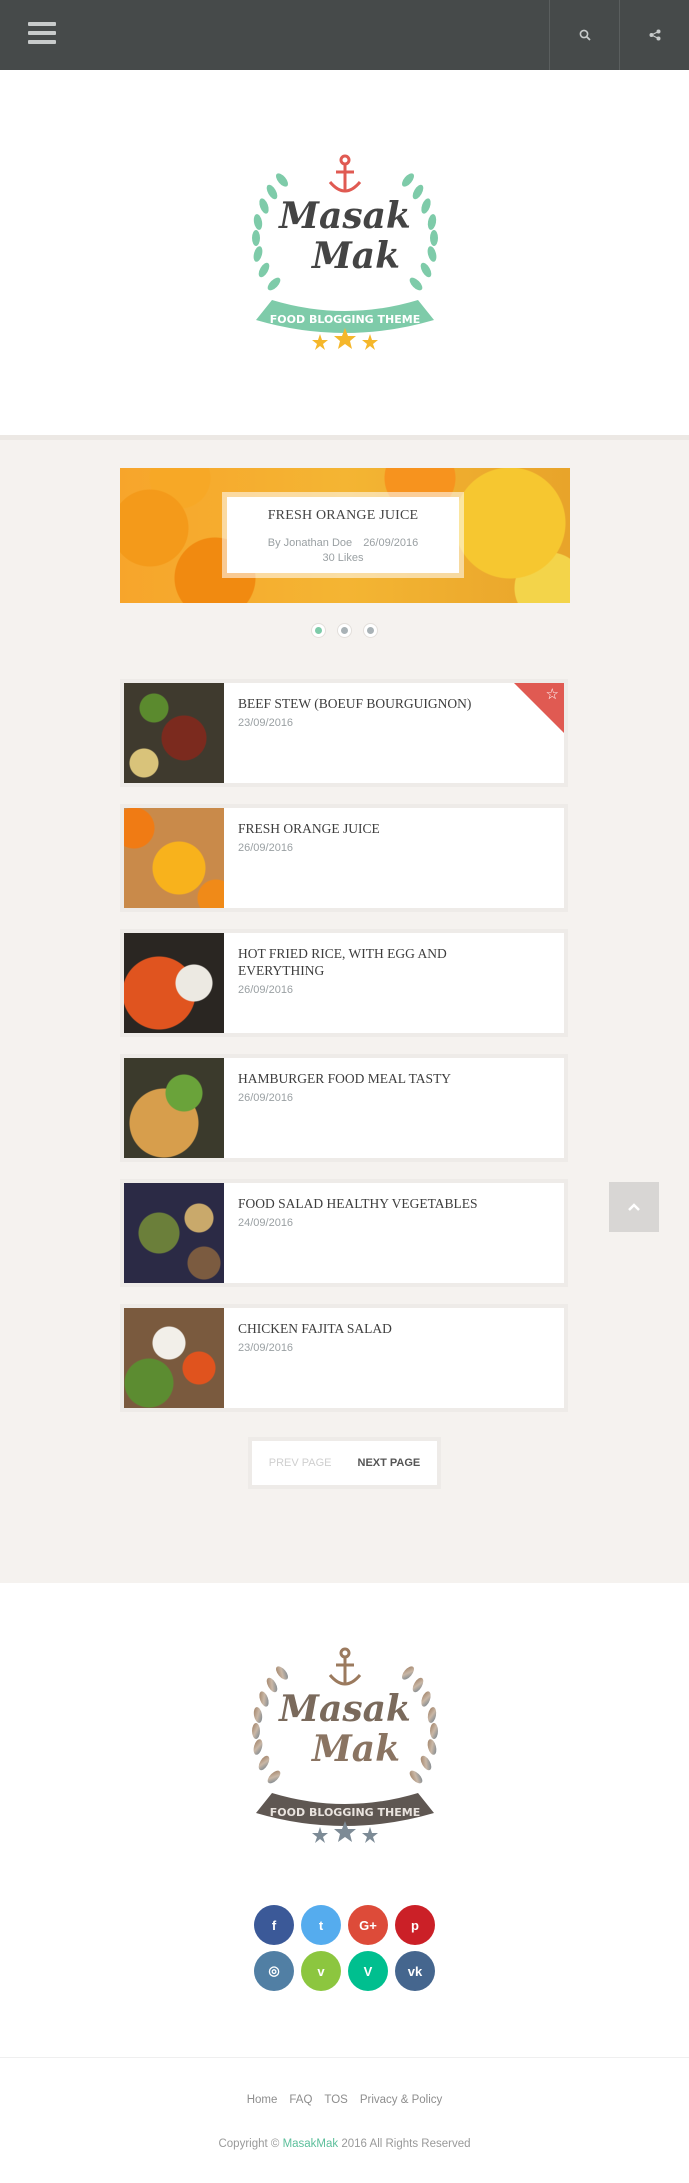  Describe the element at coordinates (363, 703) in the screenshot. I see `post-title: BEEF STEW (BOEUF BOURGUIGNON)` at that location.